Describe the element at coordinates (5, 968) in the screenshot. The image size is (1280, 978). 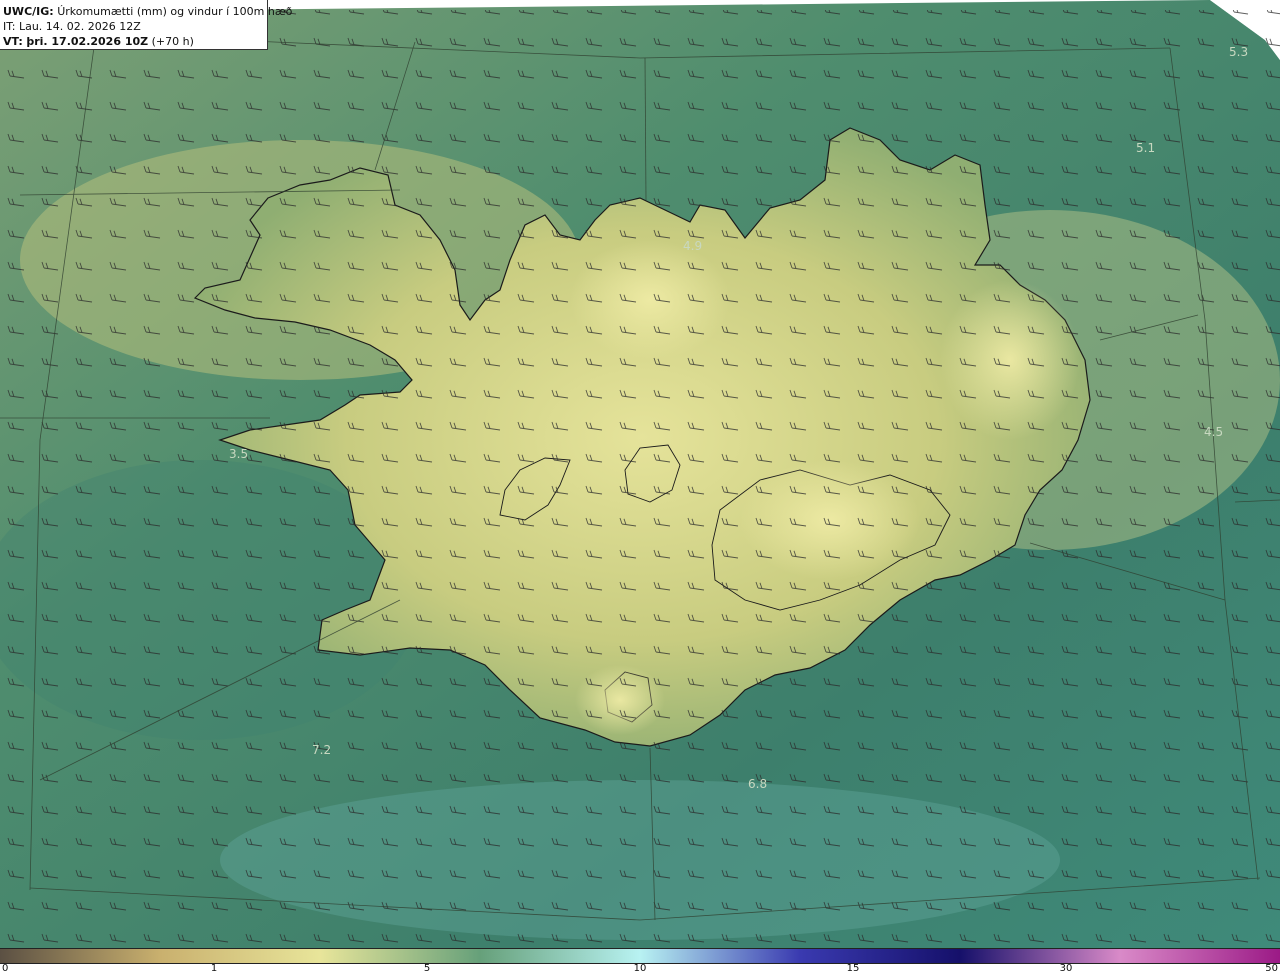
I see `colorbar-tick-0: 0` at that location.